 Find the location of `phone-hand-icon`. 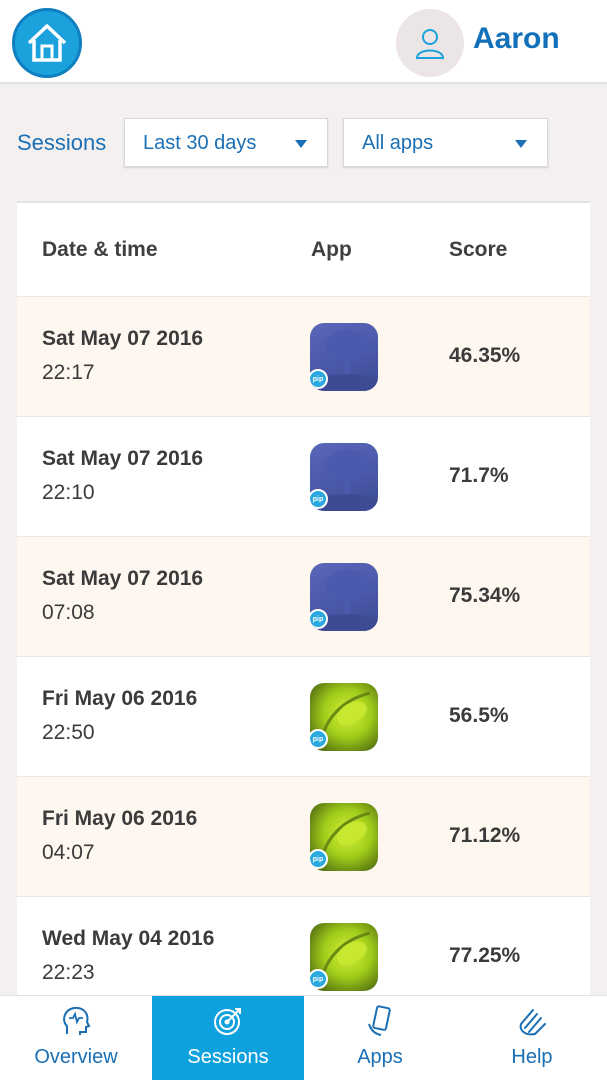

phone-hand-icon is located at coordinates (379, 1020).